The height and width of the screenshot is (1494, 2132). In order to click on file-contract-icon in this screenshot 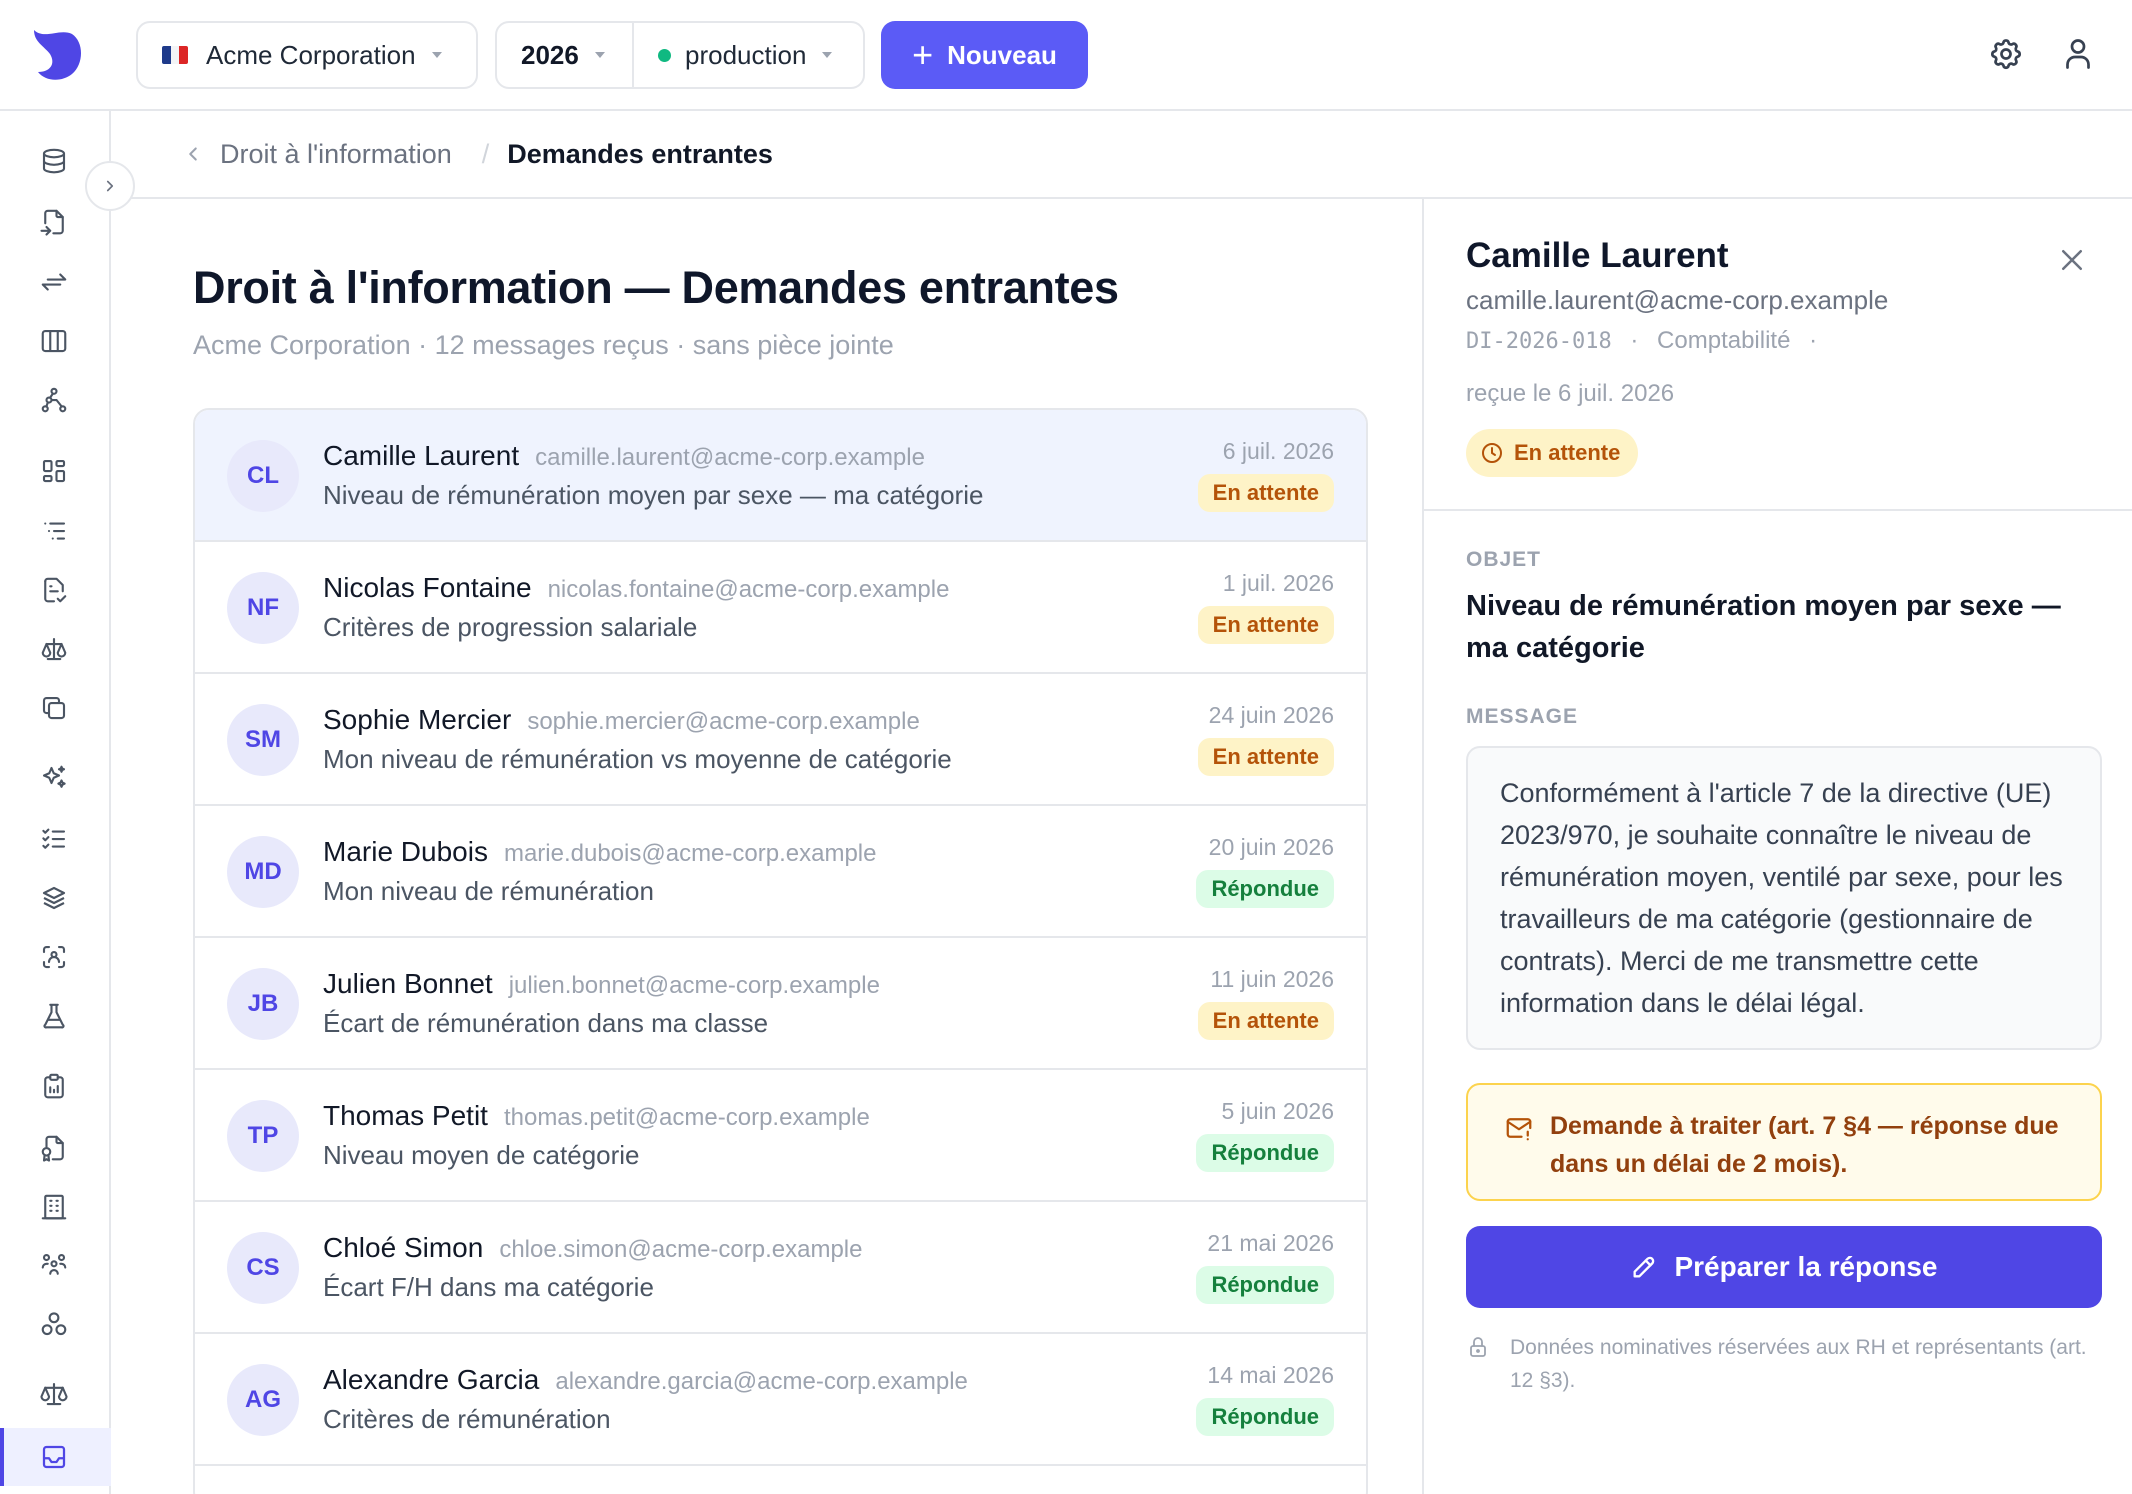, I will do `click(54, 1148)`.